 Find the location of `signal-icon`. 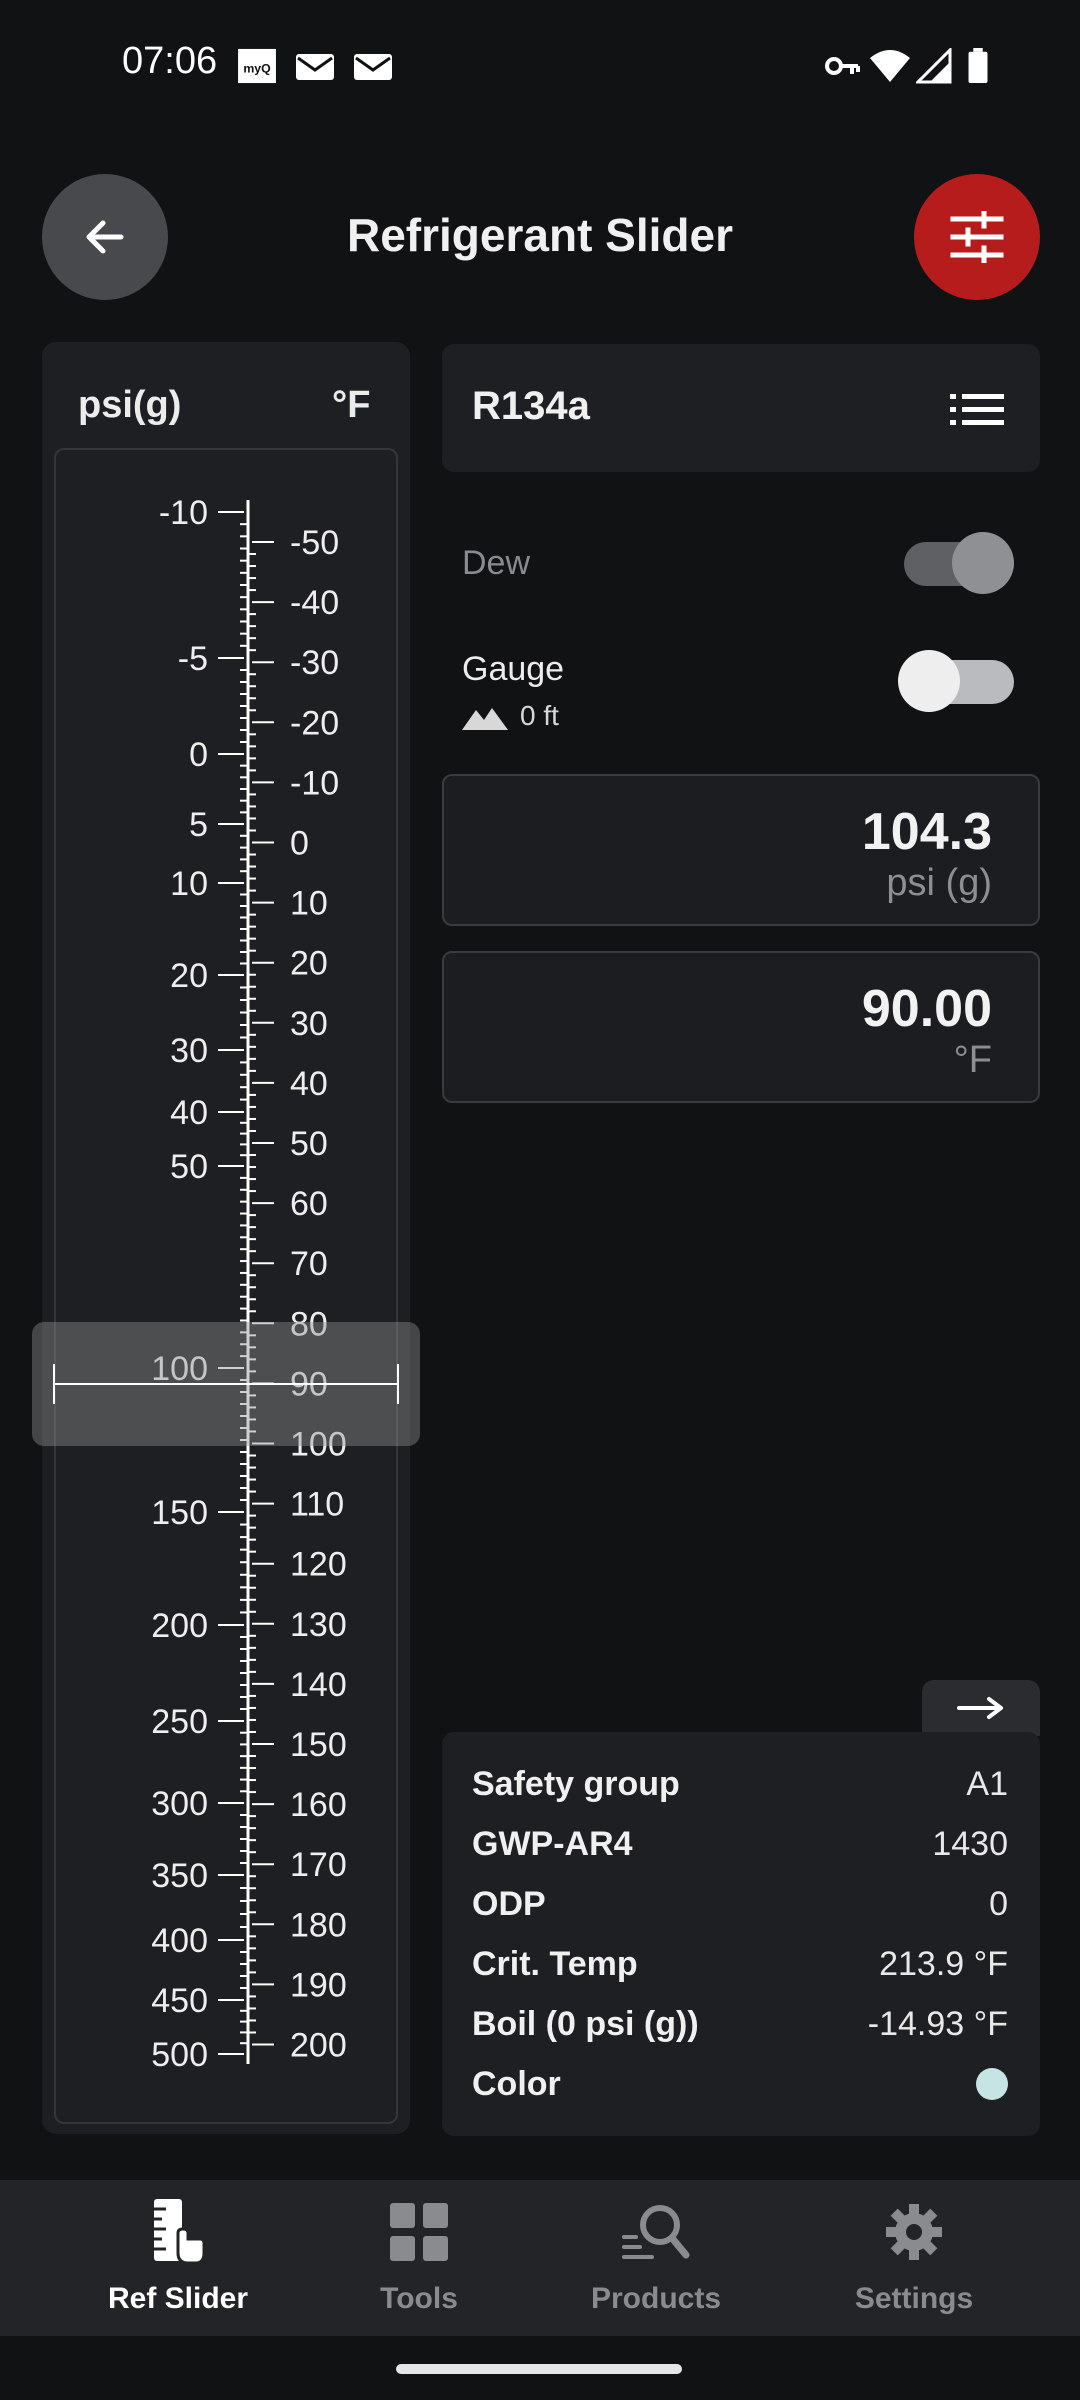

signal-icon is located at coordinates (934, 66).